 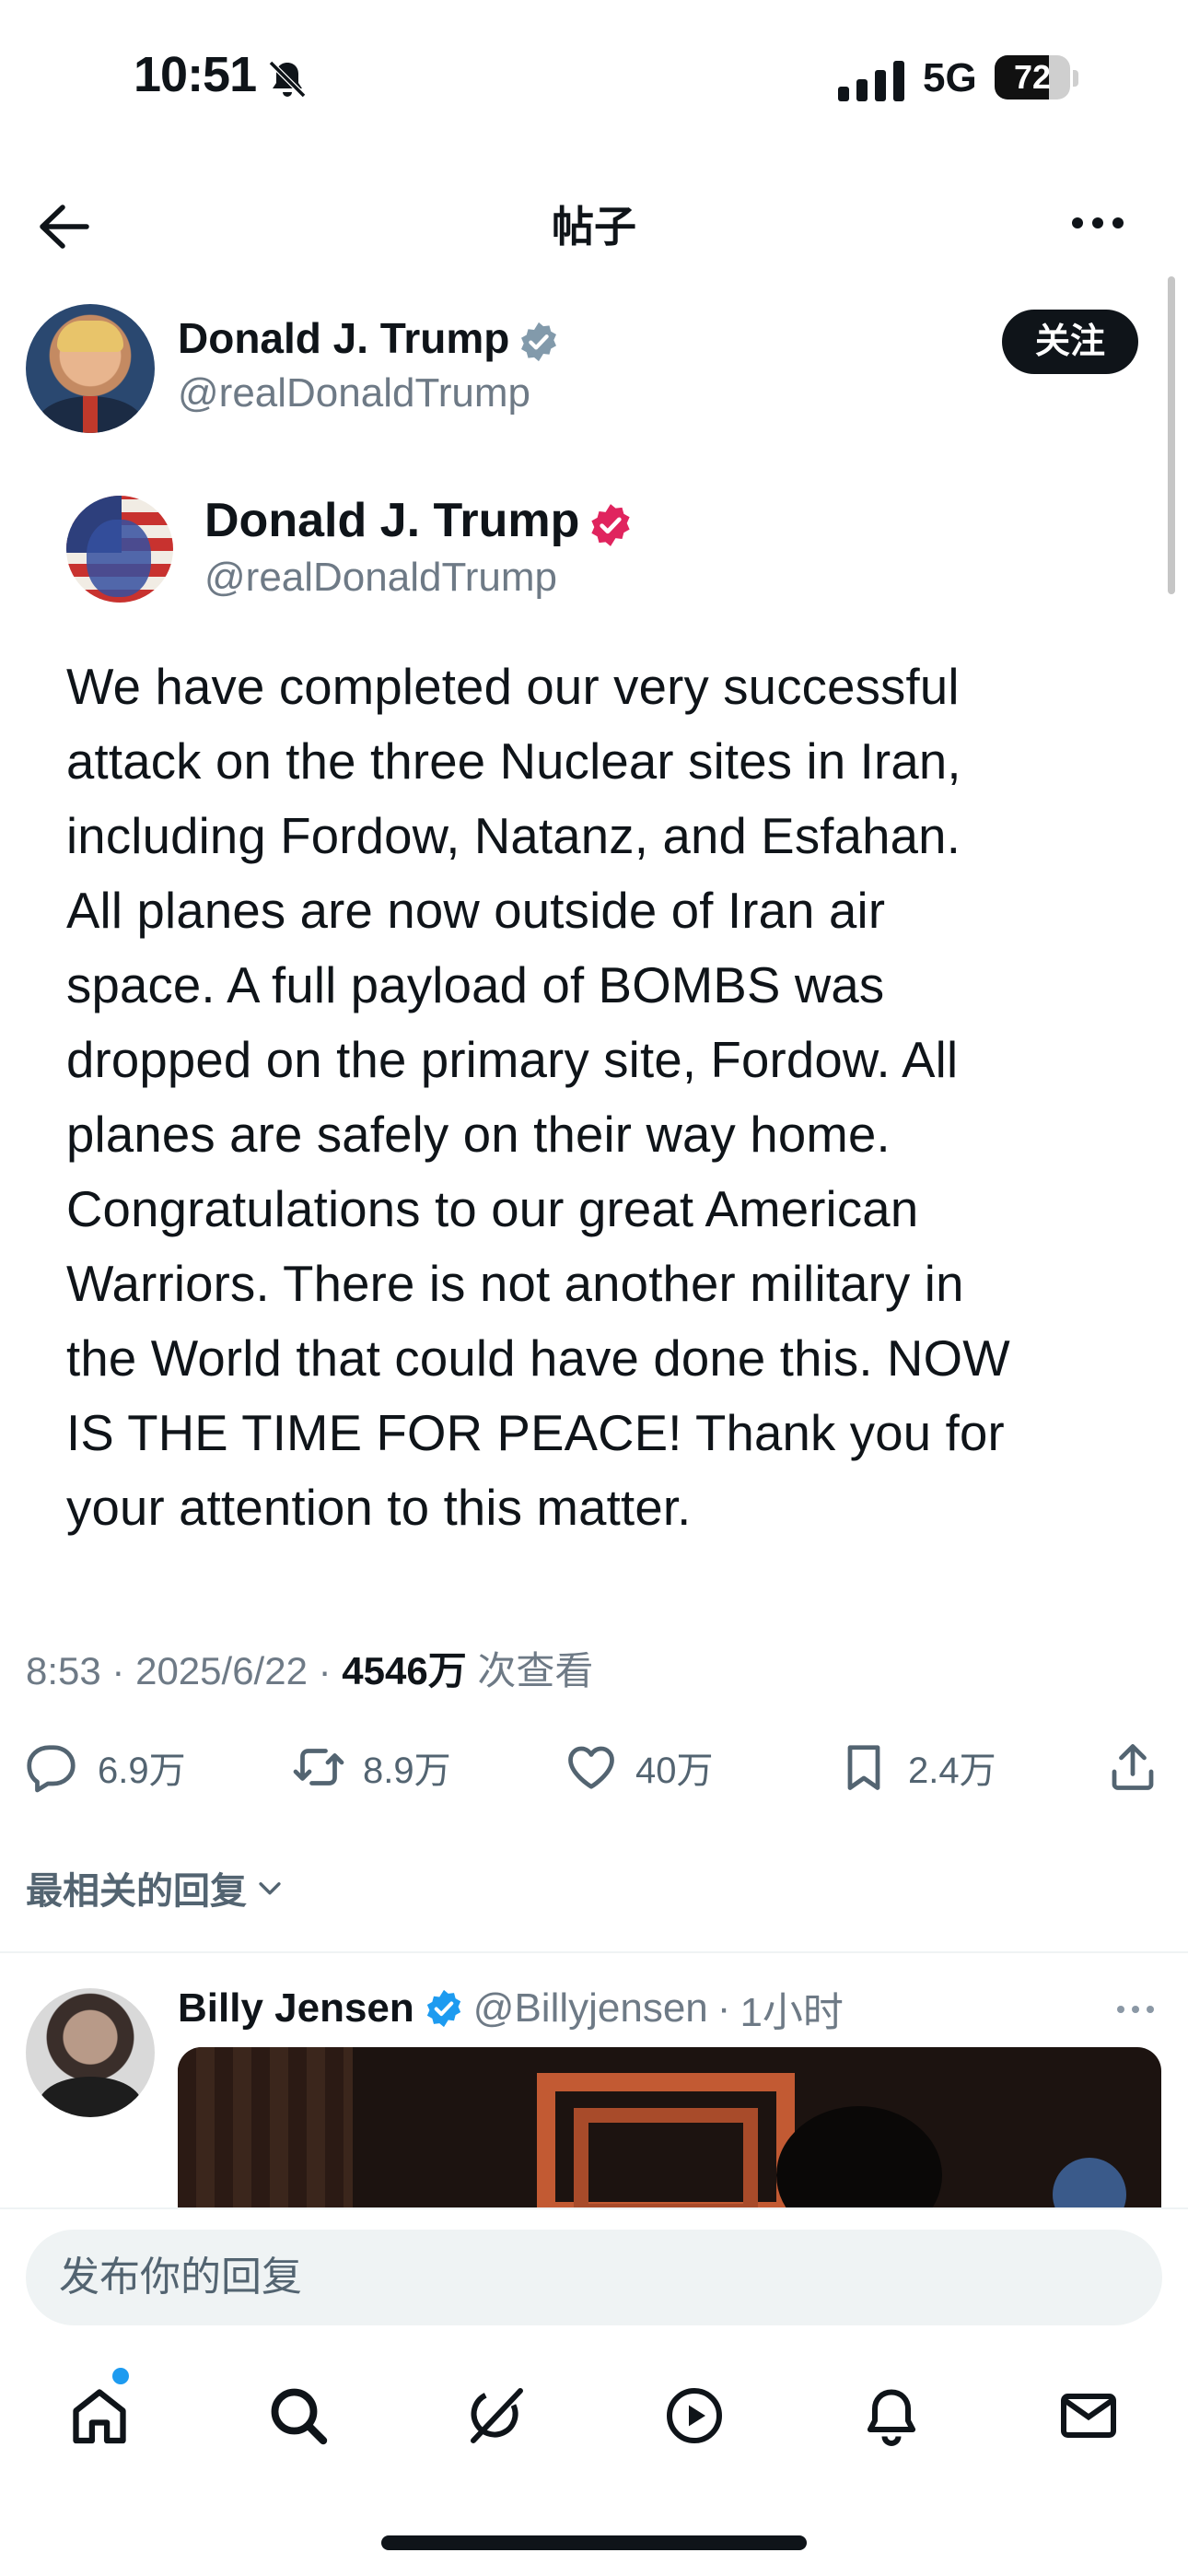 I want to click on mail-icon, so click(x=1088, y=2416).